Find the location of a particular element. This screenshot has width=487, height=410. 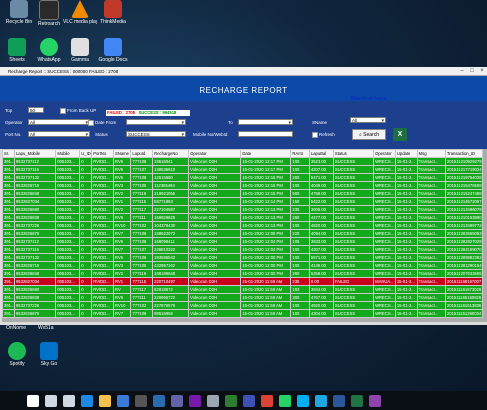

settings-icon is located at coordinates (213, 401).